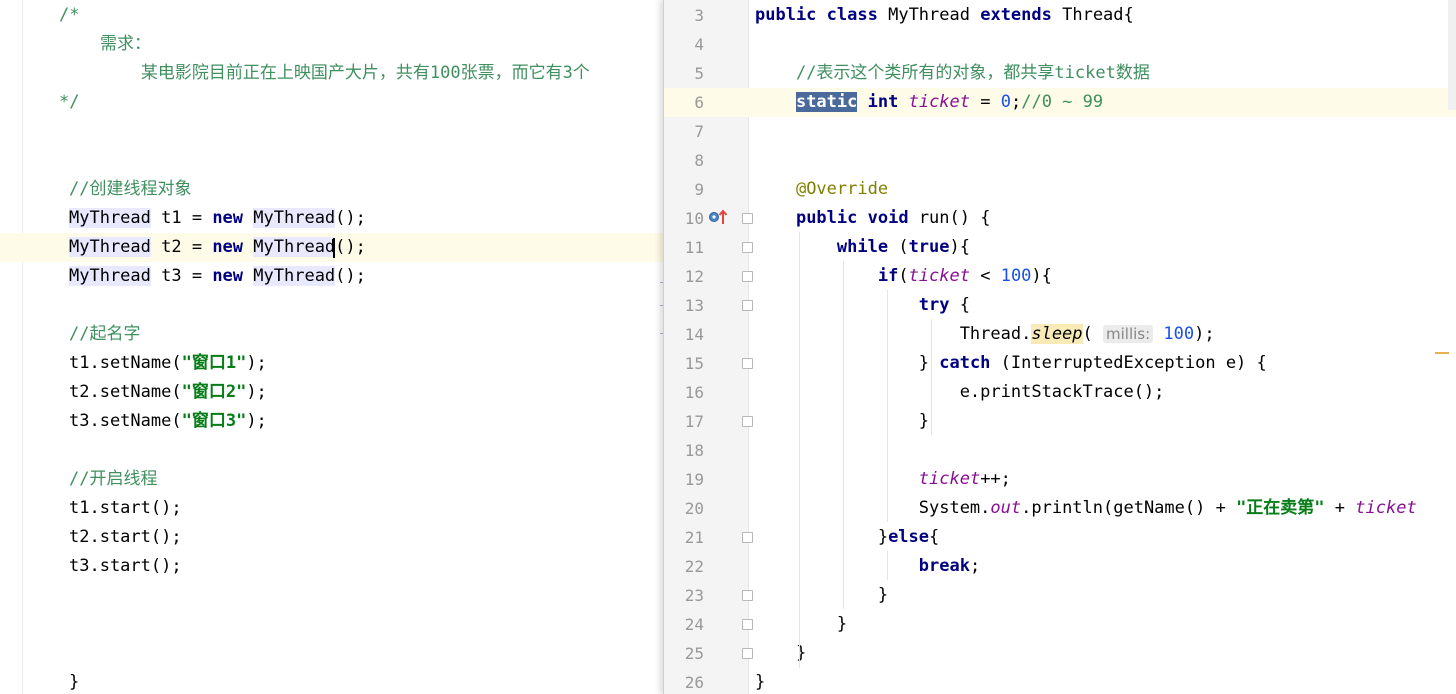 The height and width of the screenshot is (694, 1456). Describe the element at coordinates (821, 189) in the screenshot. I see `code-line: @Override` at that location.